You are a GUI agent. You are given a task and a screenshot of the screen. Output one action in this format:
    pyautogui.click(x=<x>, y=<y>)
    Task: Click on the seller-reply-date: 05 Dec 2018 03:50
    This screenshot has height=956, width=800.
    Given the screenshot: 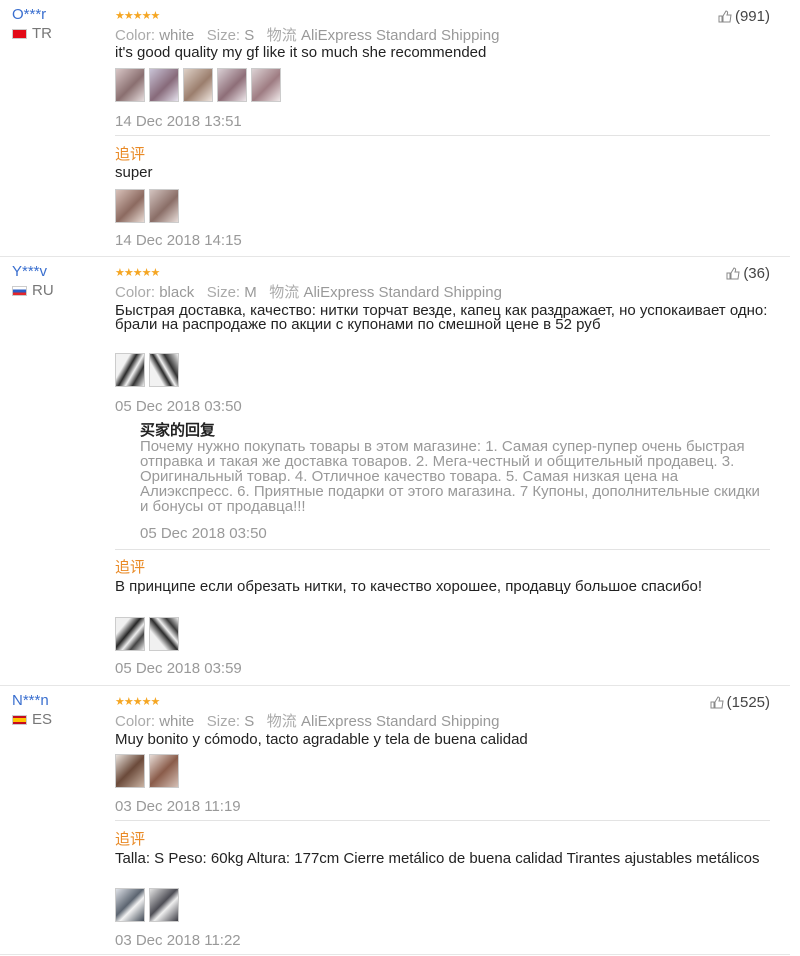 What is the action you would take?
    pyautogui.click(x=203, y=533)
    